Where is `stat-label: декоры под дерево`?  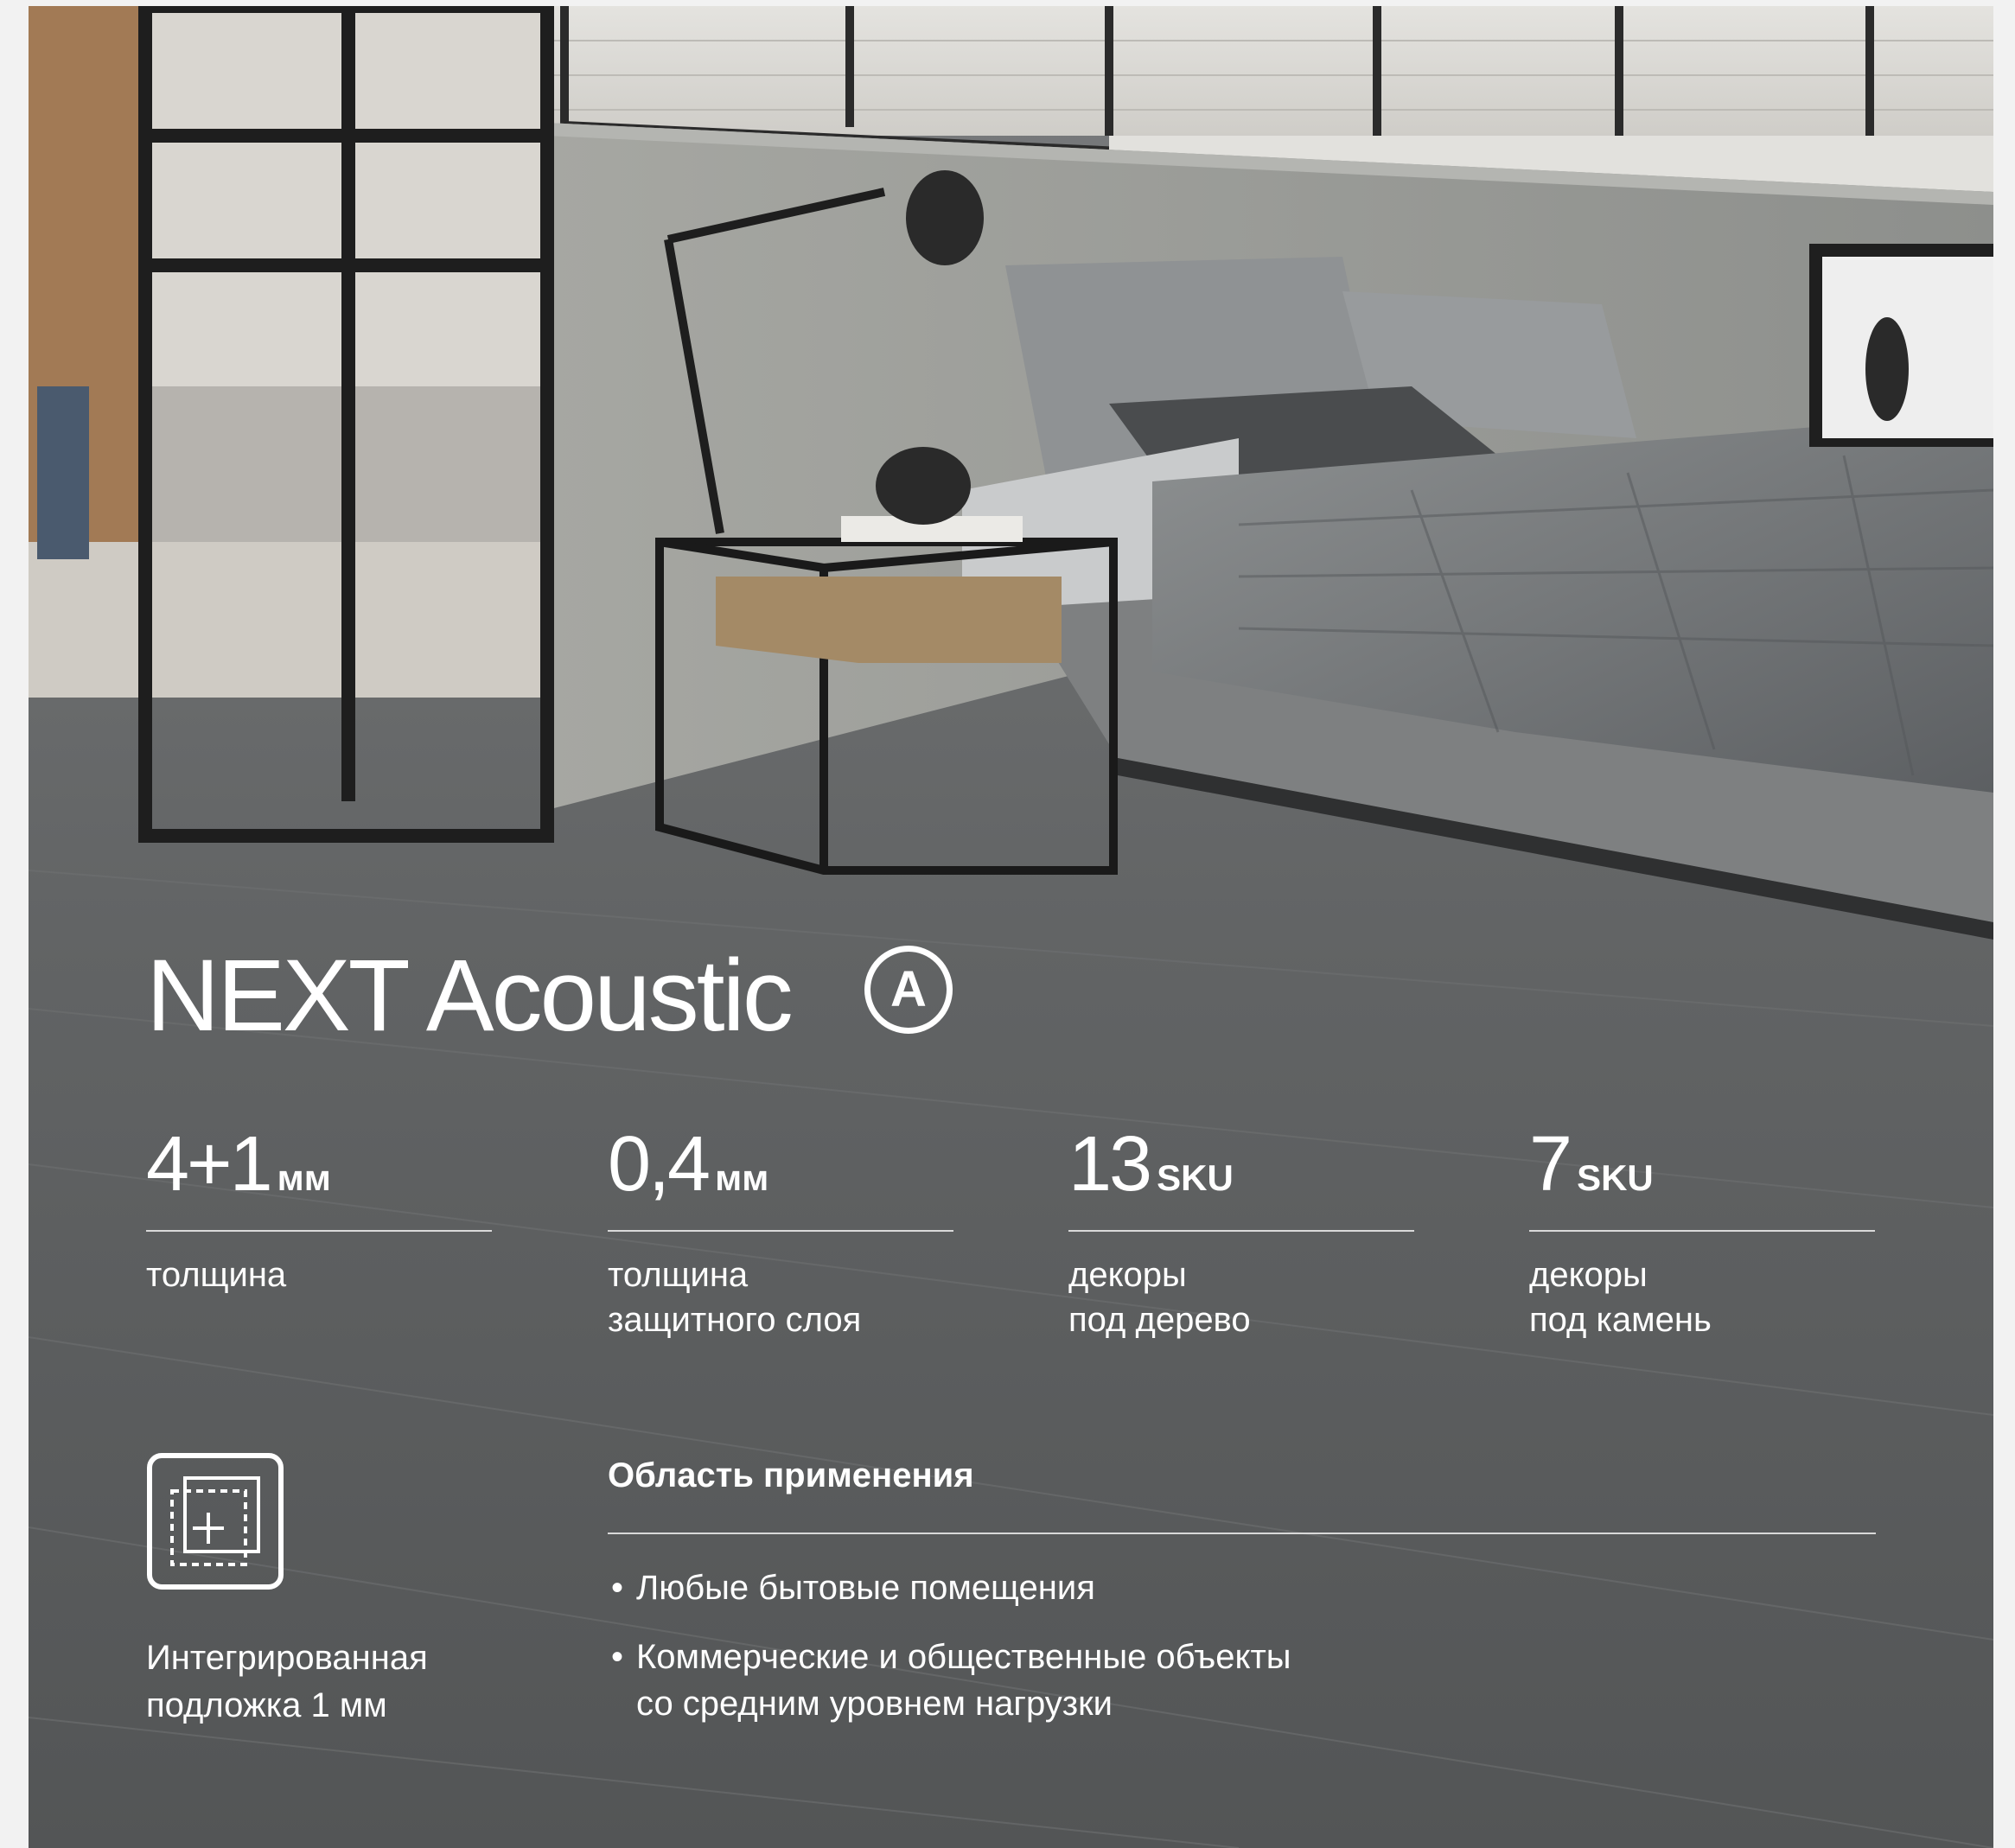 stat-label: декоры под дерево is located at coordinates (1159, 1297).